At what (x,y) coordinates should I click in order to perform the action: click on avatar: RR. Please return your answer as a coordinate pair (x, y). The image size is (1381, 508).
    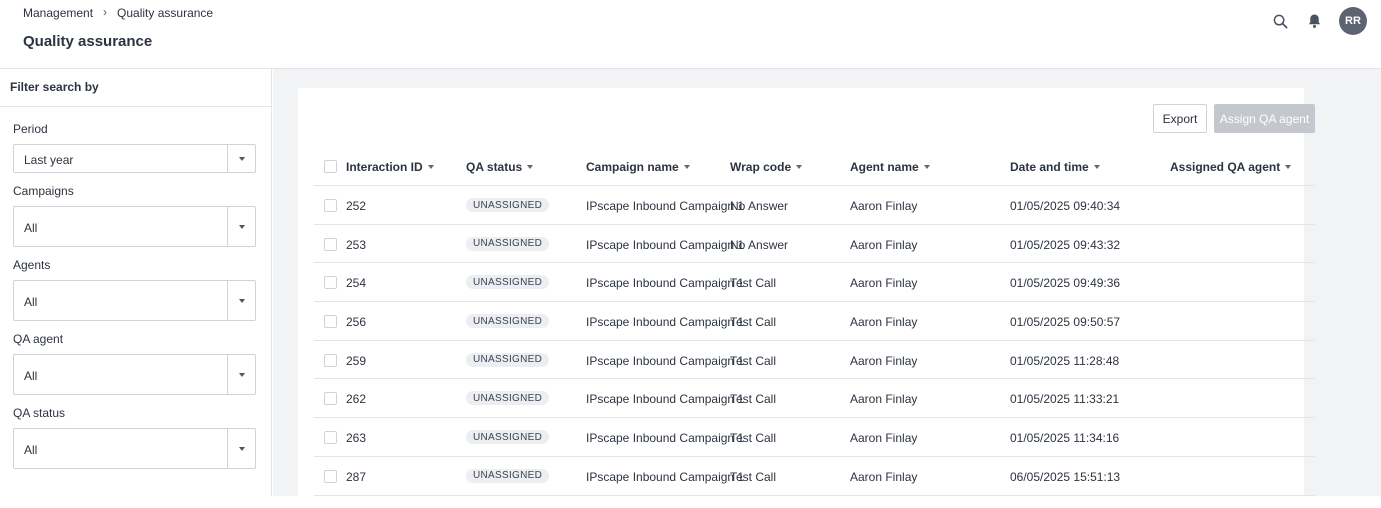
    Looking at the image, I should click on (1353, 21).